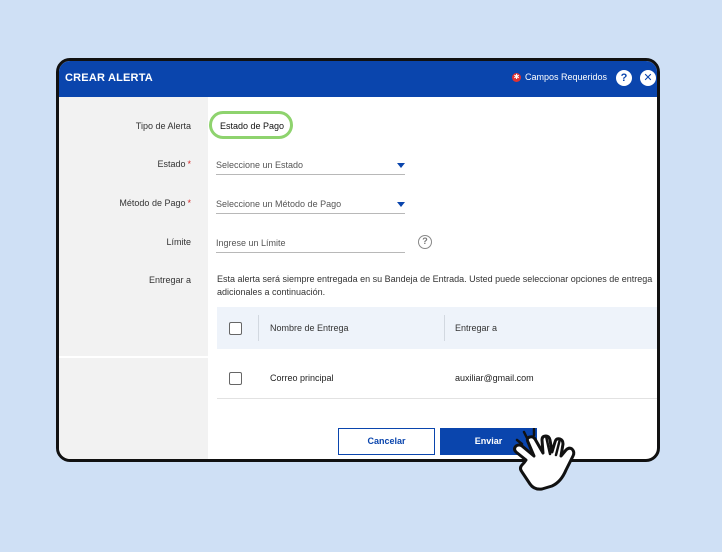 The image size is (722, 552). What do you see at coordinates (544, 459) in the screenshot?
I see `pointer-hand-icon` at bounding box center [544, 459].